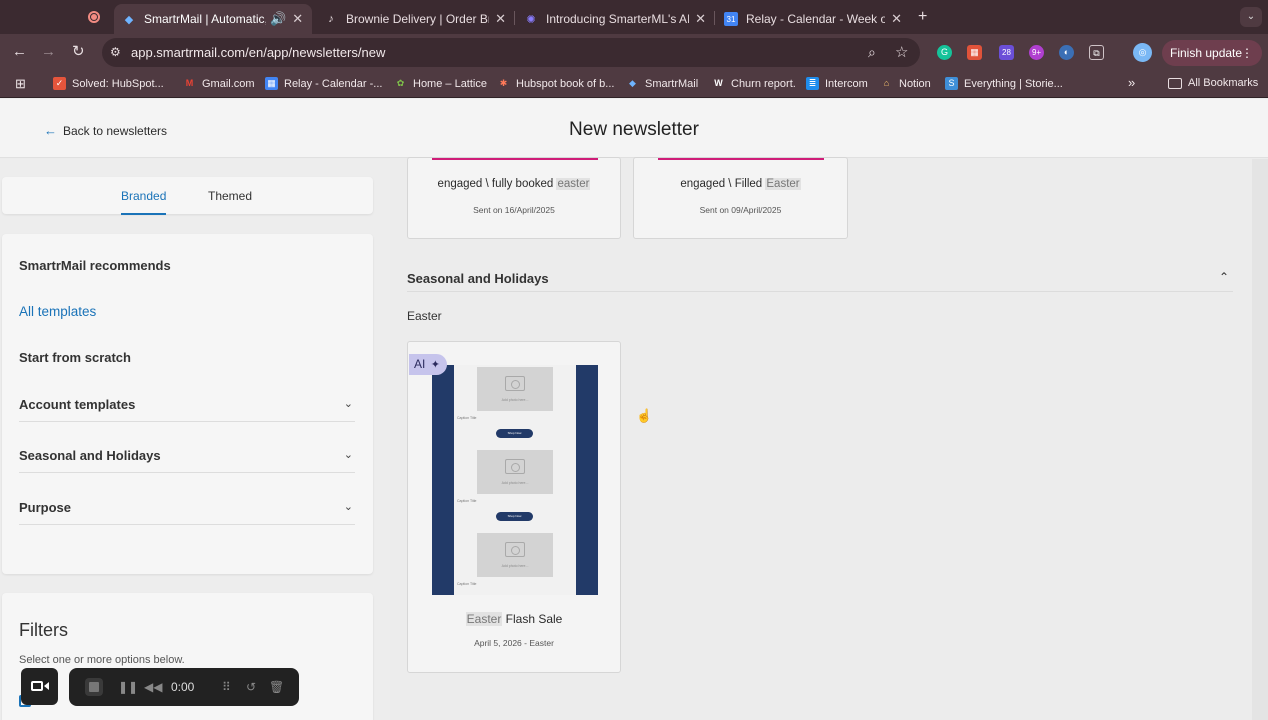  What do you see at coordinates (187, 311) in the screenshot?
I see `nav-all-templates: All templates` at bounding box center [187, 311].